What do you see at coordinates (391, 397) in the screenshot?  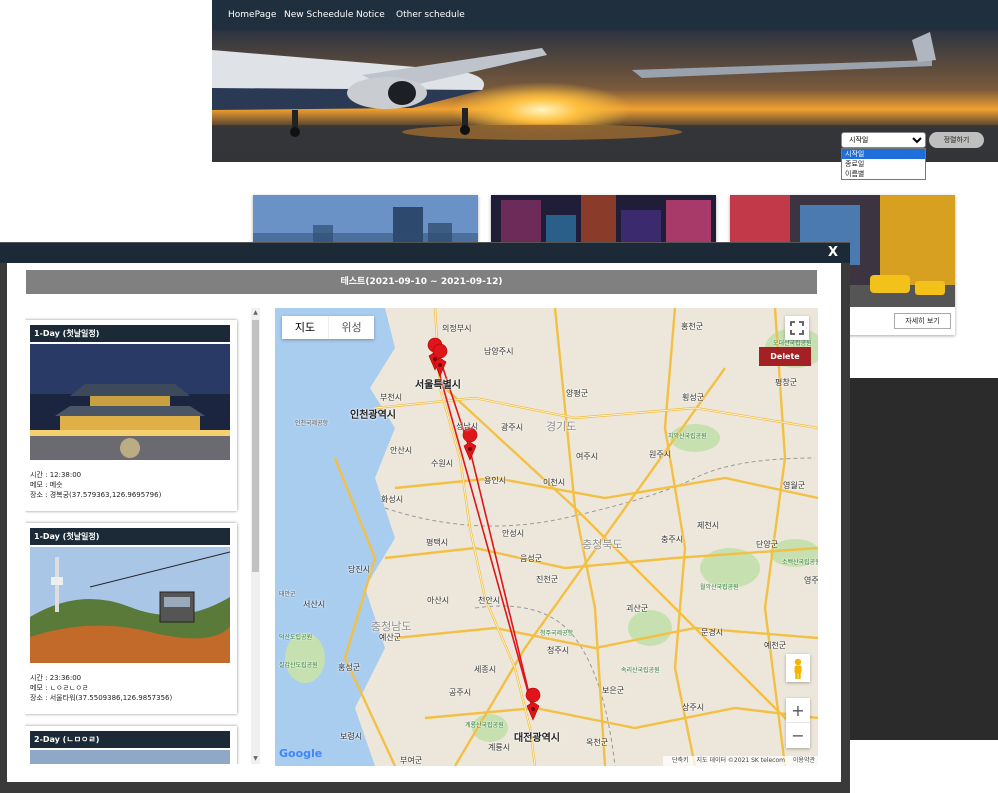 I see `map-label: 부천시` at bounding box center [391, 397].